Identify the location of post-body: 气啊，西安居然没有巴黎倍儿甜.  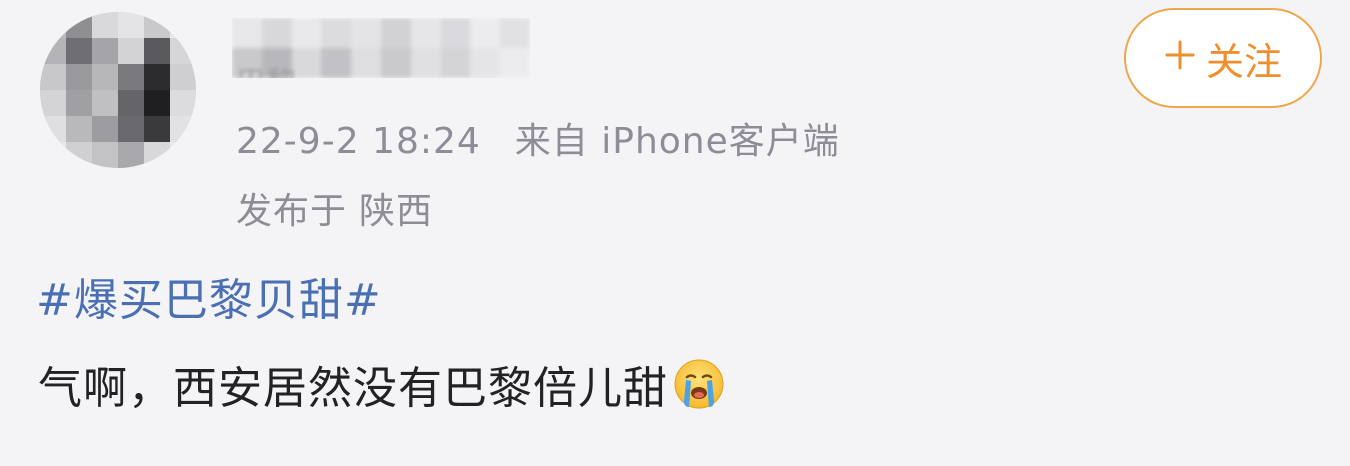
(382, 384).